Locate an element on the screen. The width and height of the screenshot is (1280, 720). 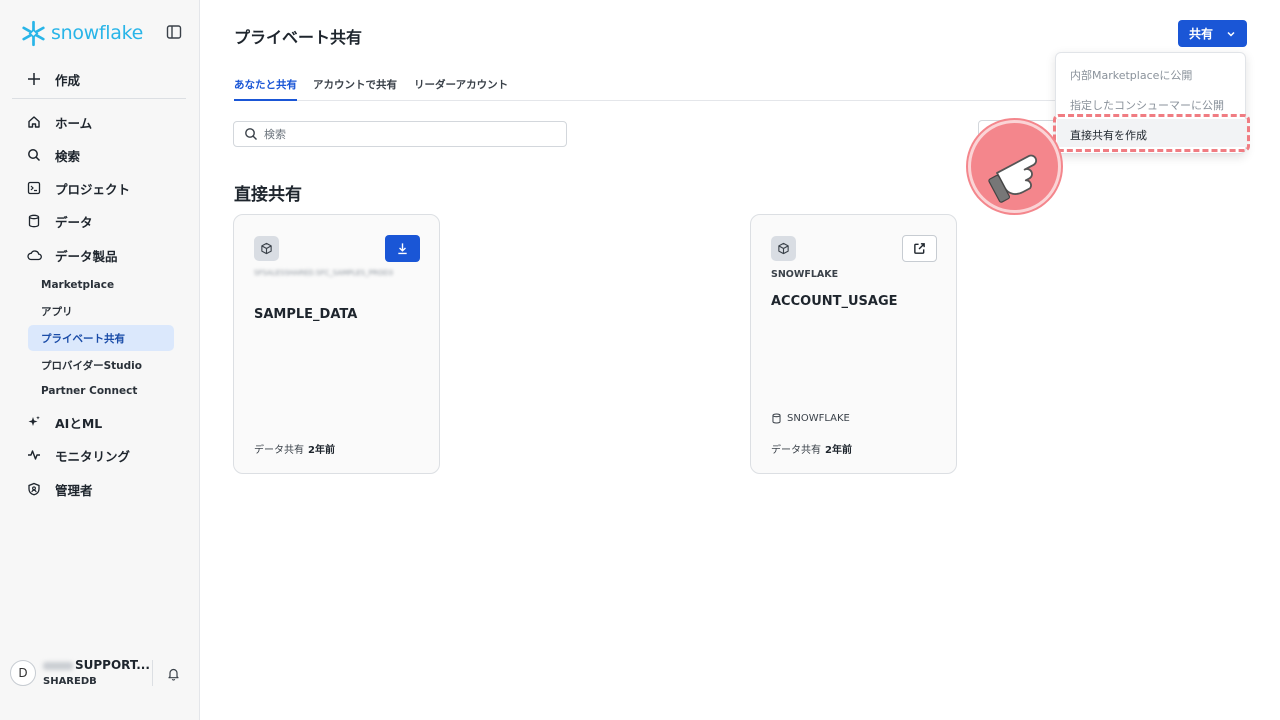
blurred-text is located at coordinates (58, 665).